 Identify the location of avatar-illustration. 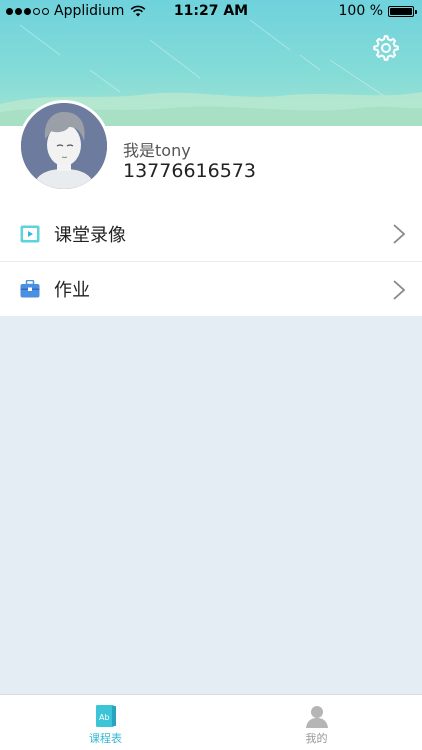
(64, 146).